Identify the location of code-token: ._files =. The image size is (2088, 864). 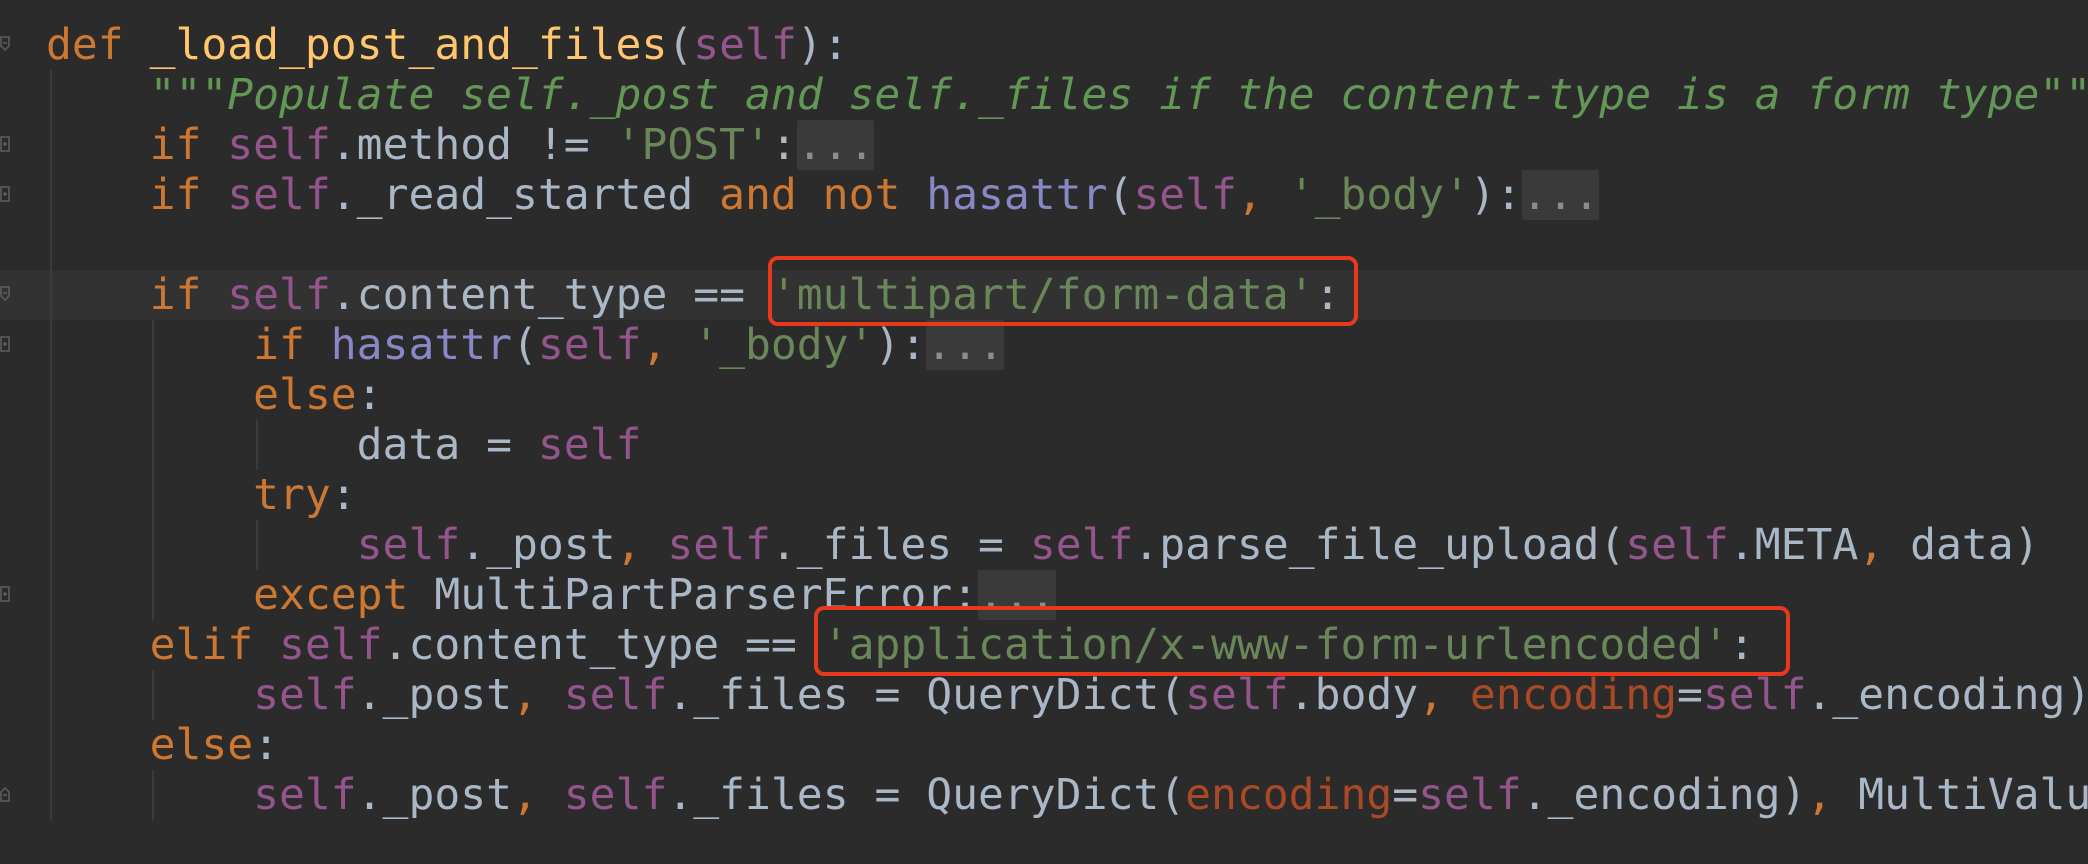
(900, 545).